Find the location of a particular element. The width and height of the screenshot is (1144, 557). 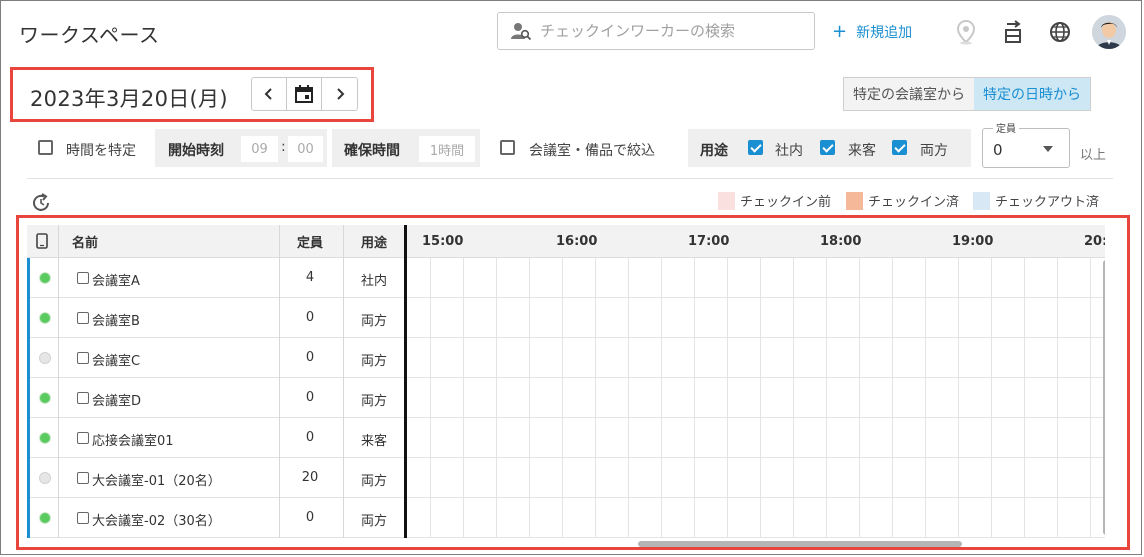

table-row: 会議室A 4 社内 is located at coordinates (216, 278).